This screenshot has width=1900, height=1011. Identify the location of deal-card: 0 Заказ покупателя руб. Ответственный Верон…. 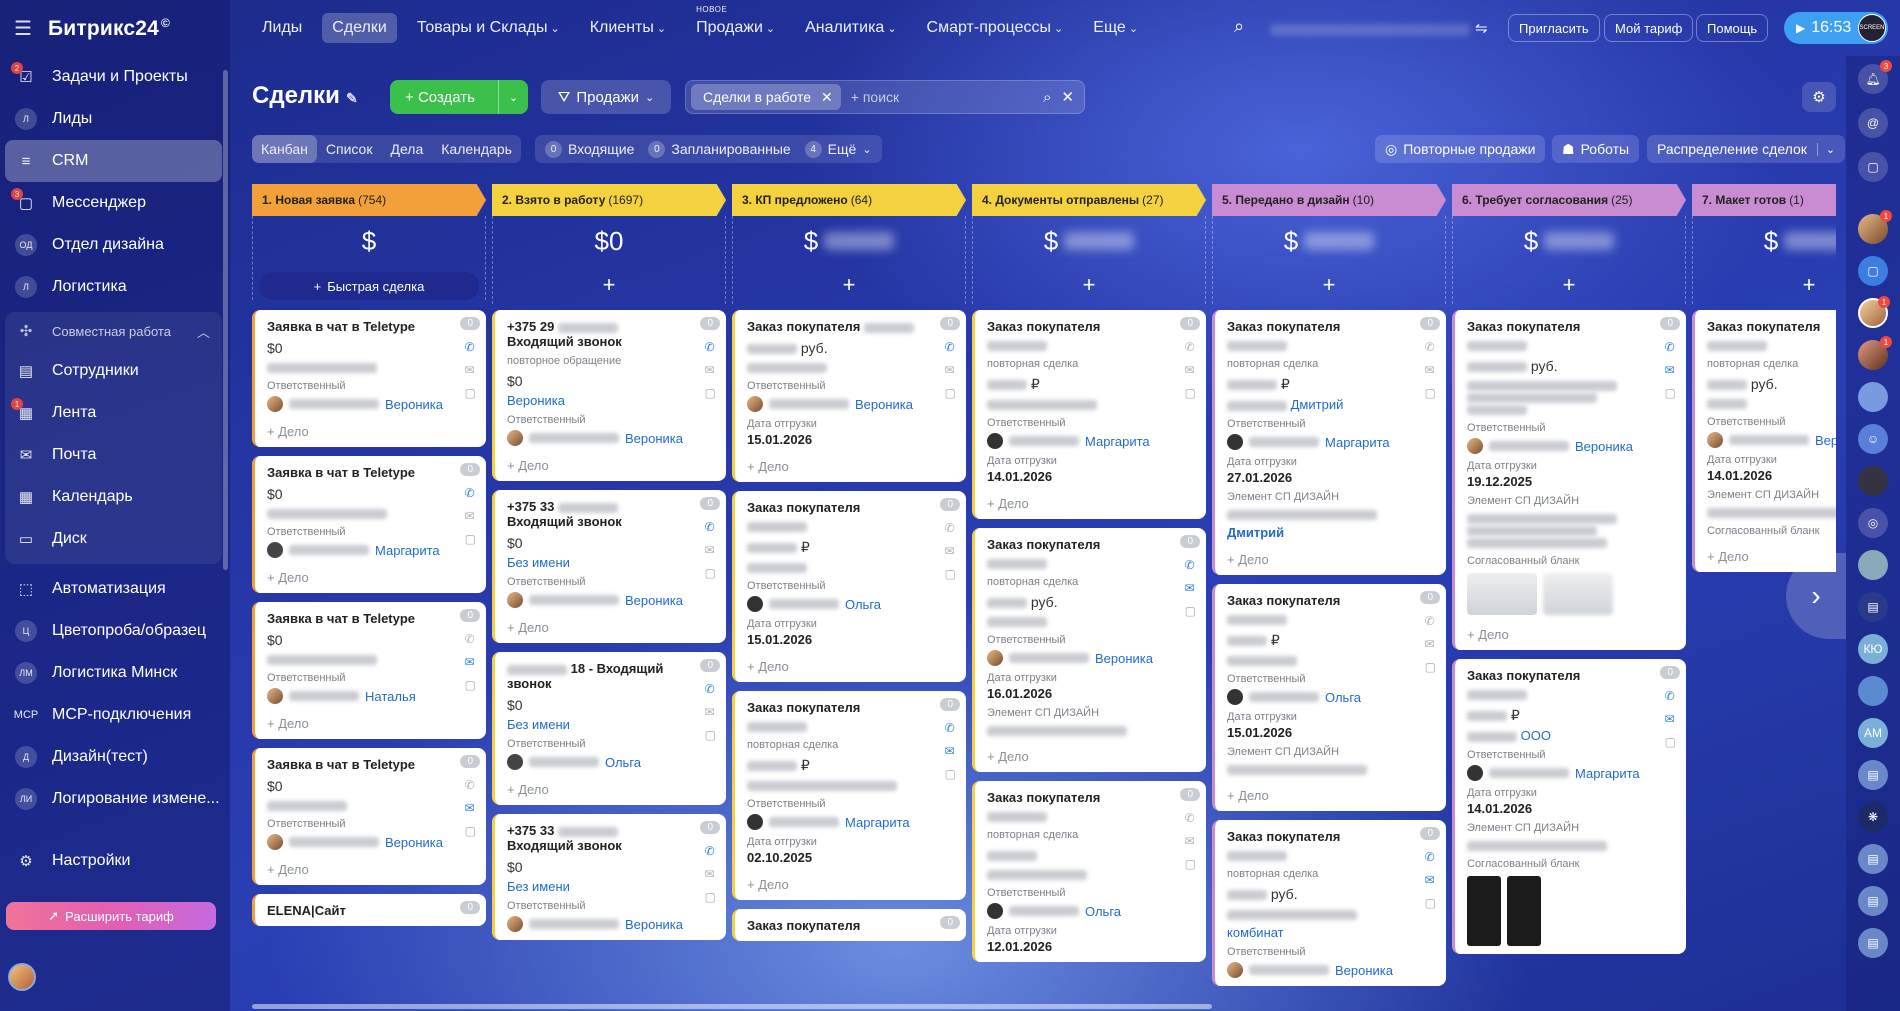
(849, 396).